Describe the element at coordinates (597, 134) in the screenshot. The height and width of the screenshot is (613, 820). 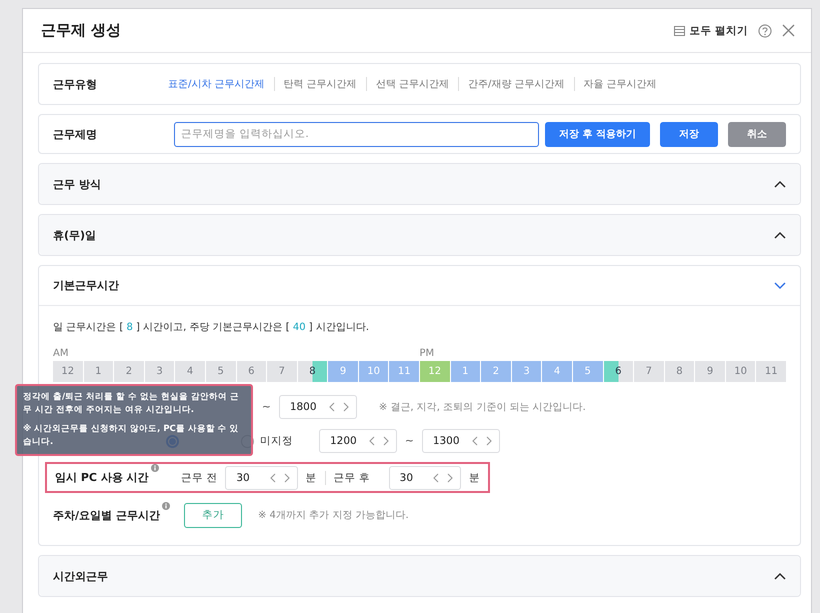
I see `action-button: 저장 후 적용하기` at that location.